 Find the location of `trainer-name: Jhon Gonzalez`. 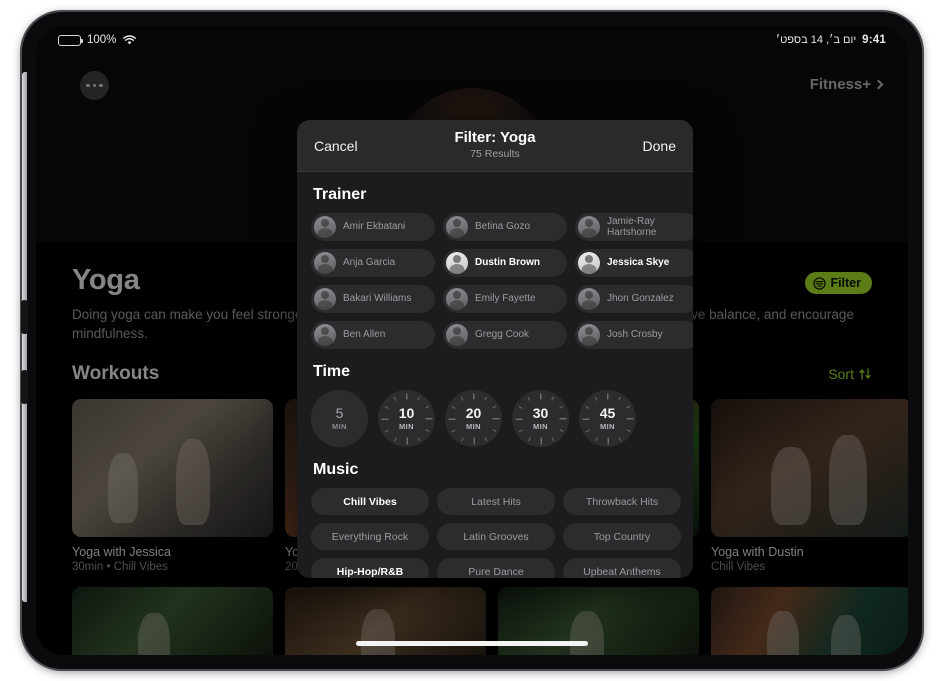

trainer-name: Jhon Gonzalez is located at coordinates (640, 299).